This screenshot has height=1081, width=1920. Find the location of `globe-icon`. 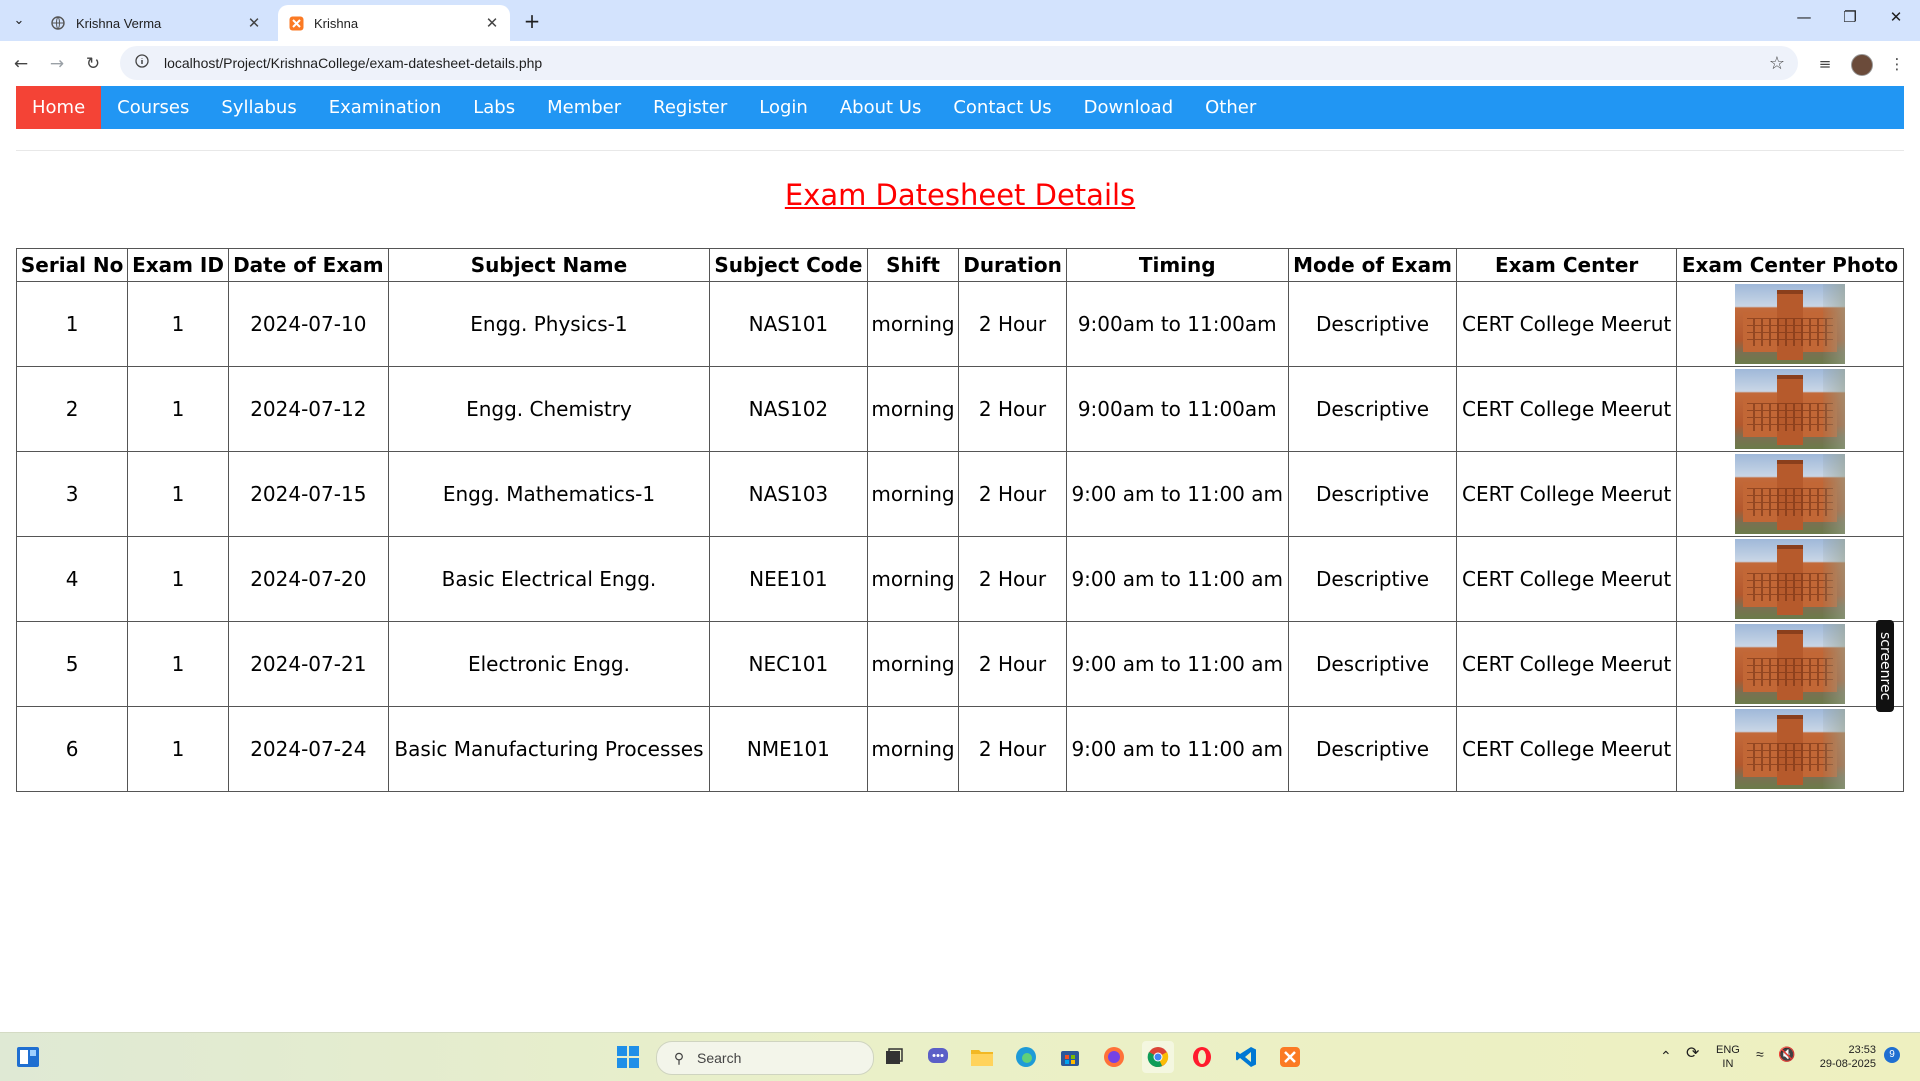

globe-icon is located at coordinates (58, 23).